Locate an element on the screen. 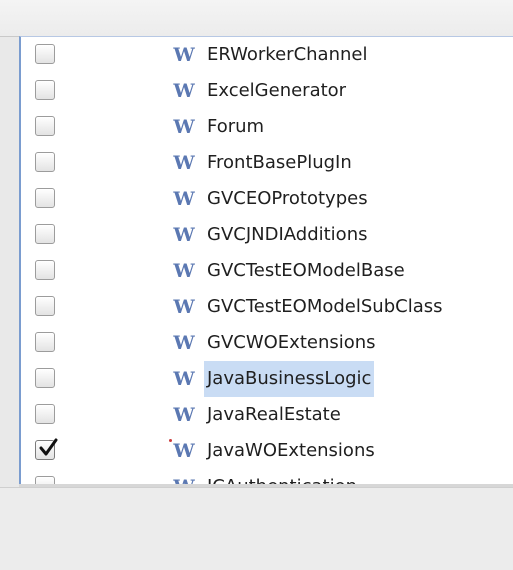  framework-label: FrontBasePlugIn is located at coordinates (279, 162).